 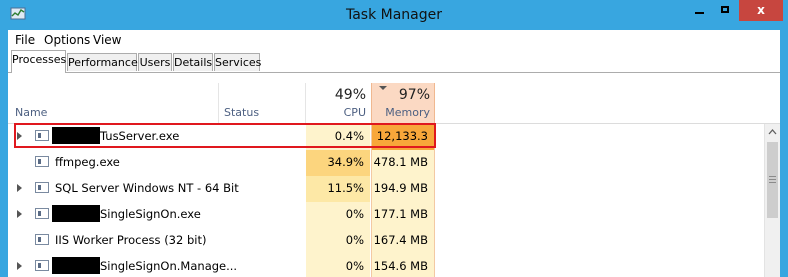 I want to click on close-icon: x, so click(x=761, y=10).